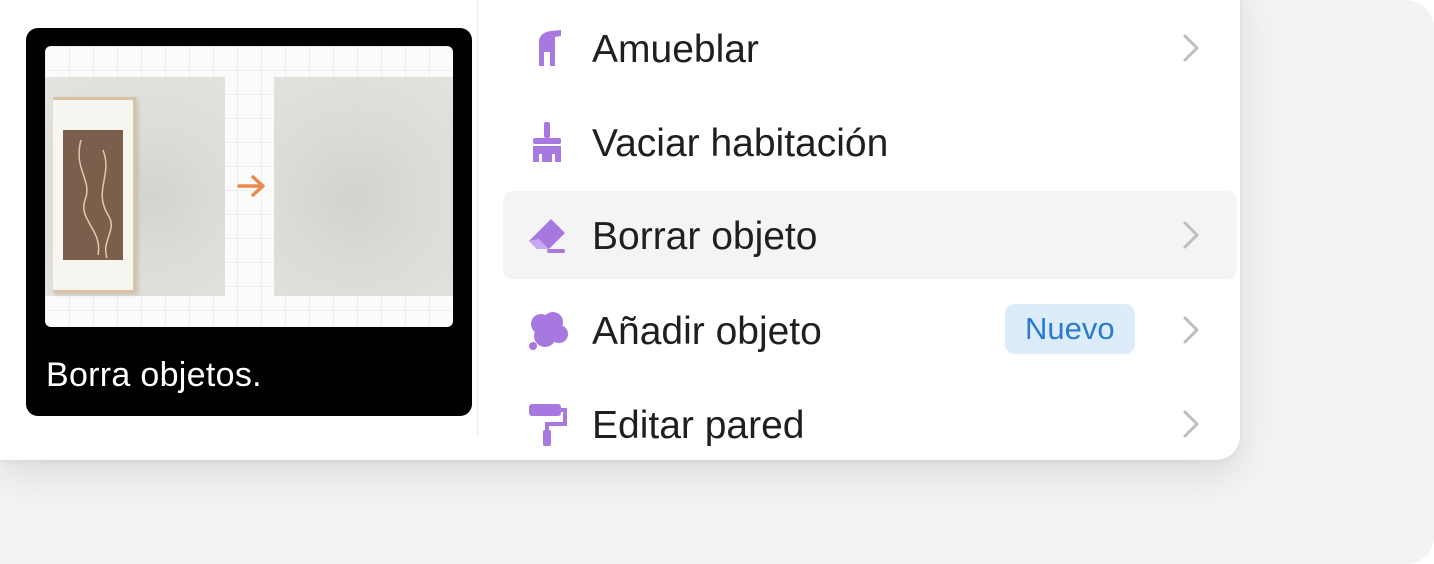 This screenshot has height=564, width=1434. What do you see at coordinates (1070, 329) in the screenshot?
I see `new-badge: Nuevo` at bounding box center [1070, 329].